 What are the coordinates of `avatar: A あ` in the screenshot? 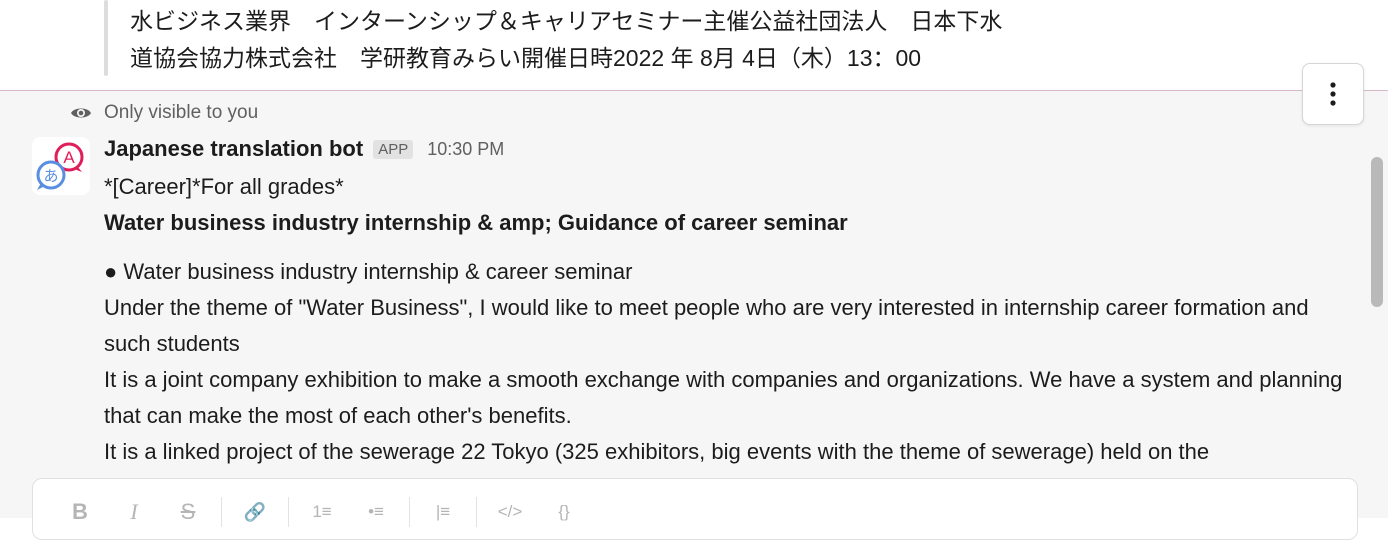 It's located at (61, 166).